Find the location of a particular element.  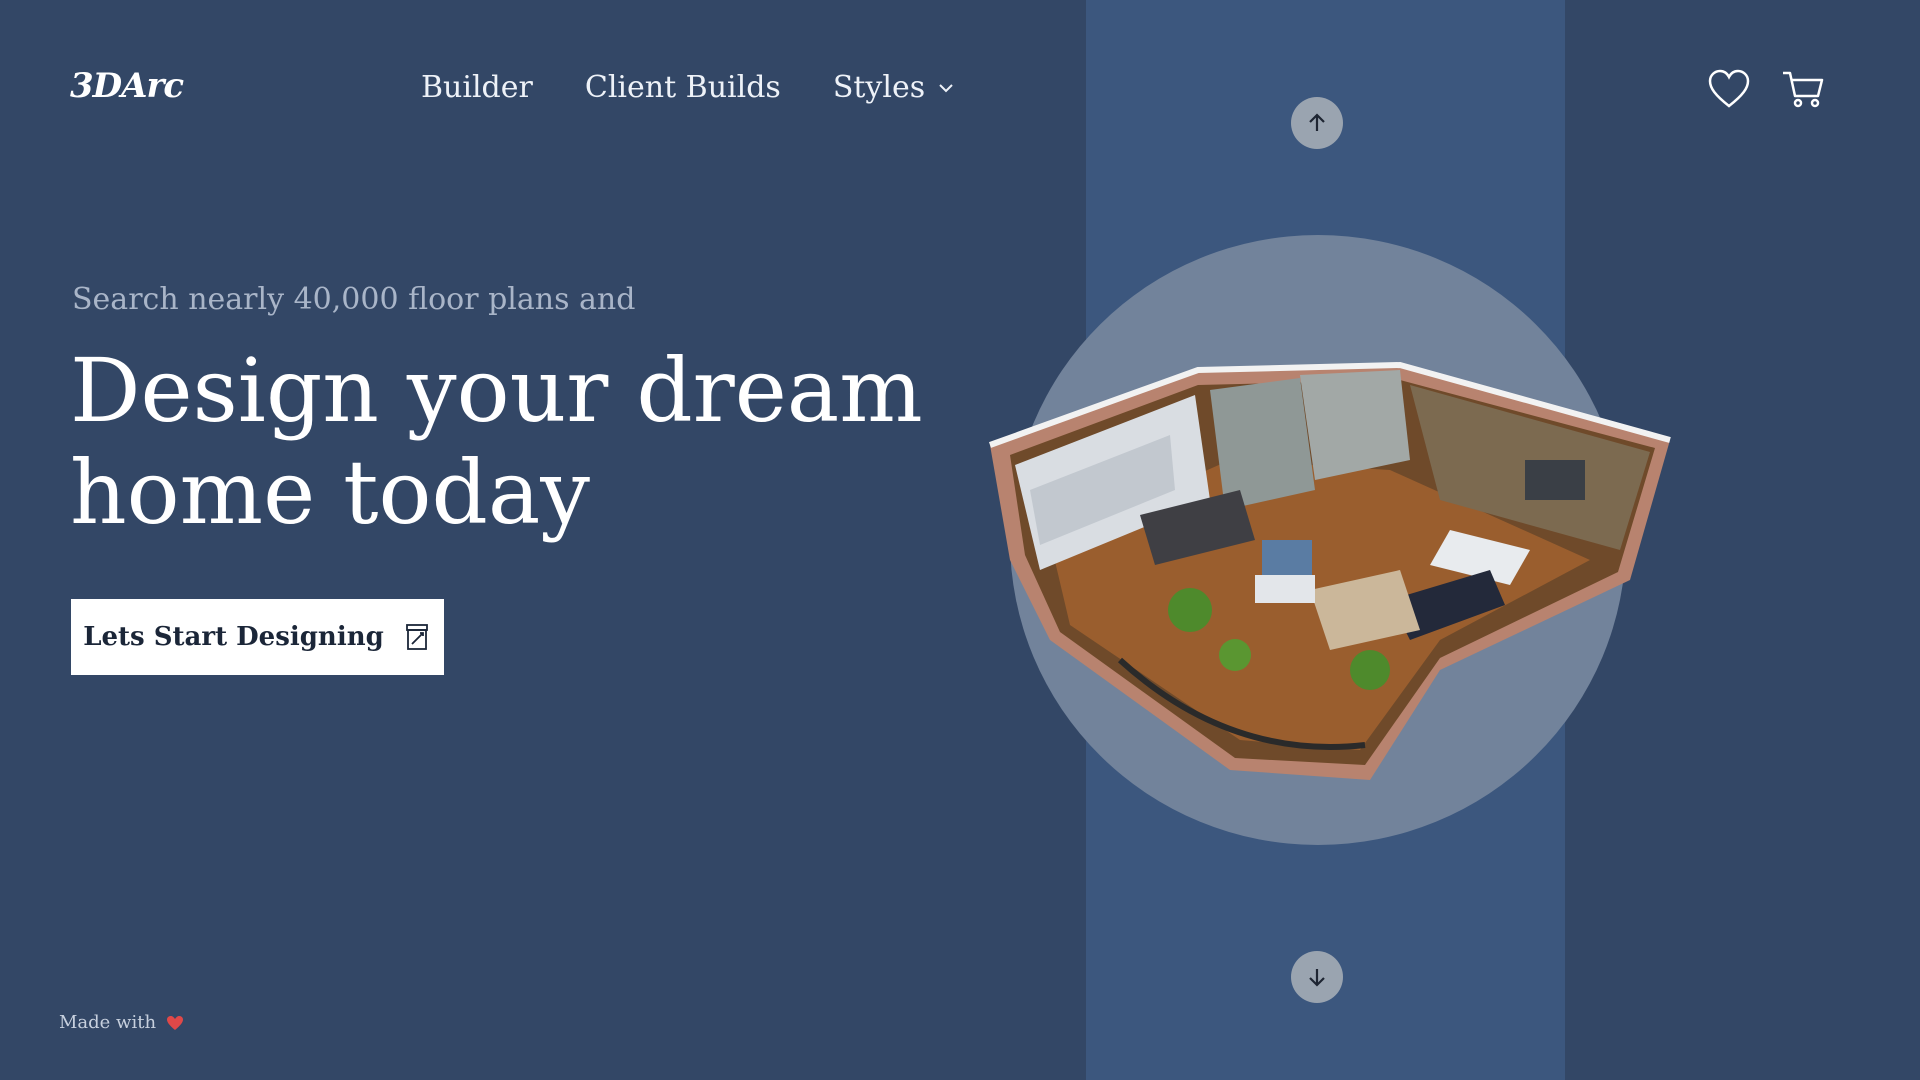

made-with-text: Made with is located at coordinates (108, 1022).